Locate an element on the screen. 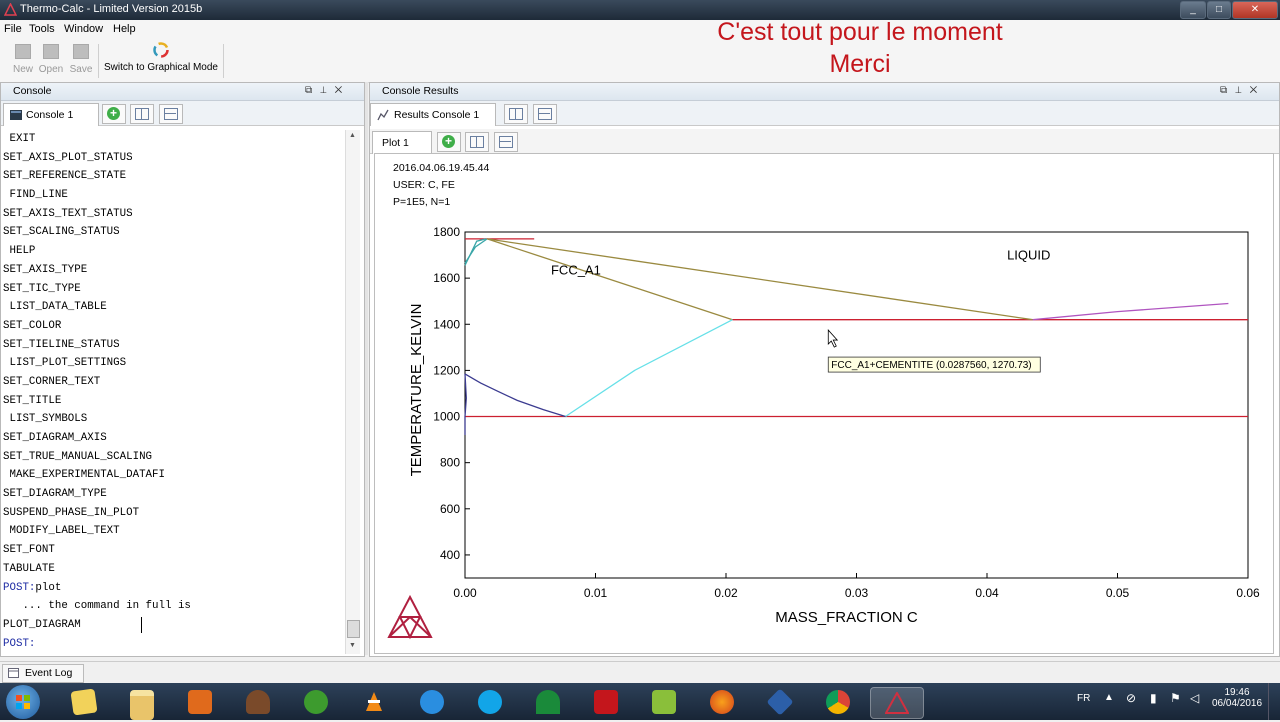  close-button: ✕ is located at coordinates (1255, 10).